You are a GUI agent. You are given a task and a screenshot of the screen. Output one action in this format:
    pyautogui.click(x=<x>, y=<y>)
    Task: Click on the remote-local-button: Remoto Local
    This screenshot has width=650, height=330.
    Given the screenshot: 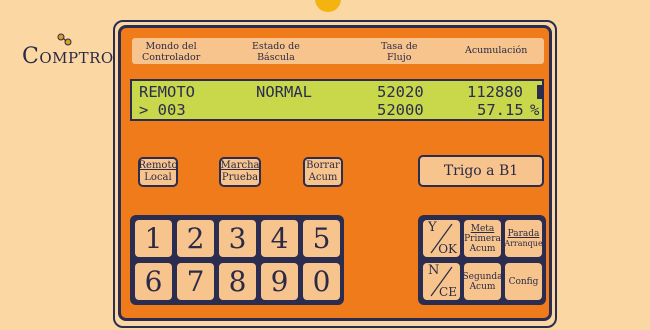 What is the action you would take?
    pyautogui.click(x=158, y=172)
    